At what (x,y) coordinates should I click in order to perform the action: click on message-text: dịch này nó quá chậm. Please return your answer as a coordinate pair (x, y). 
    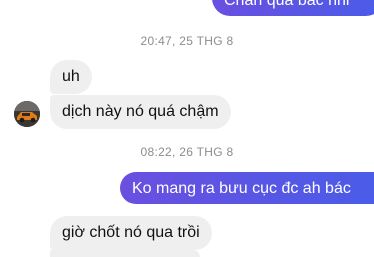
    Looking at the image, I should click on (140, 111).